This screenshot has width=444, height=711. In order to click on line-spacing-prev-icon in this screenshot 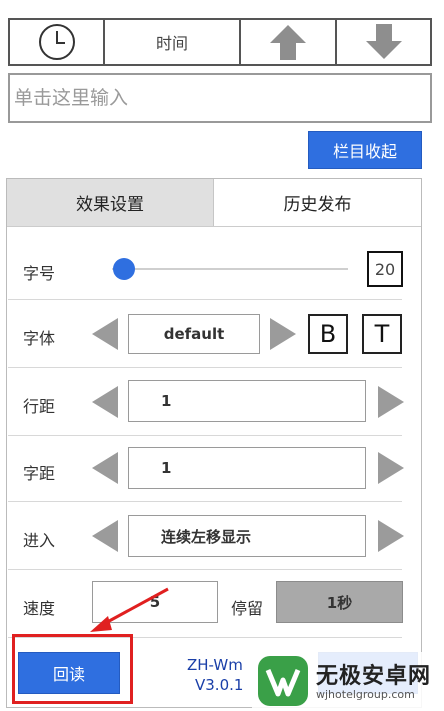, I will do `click(105, 402)`.